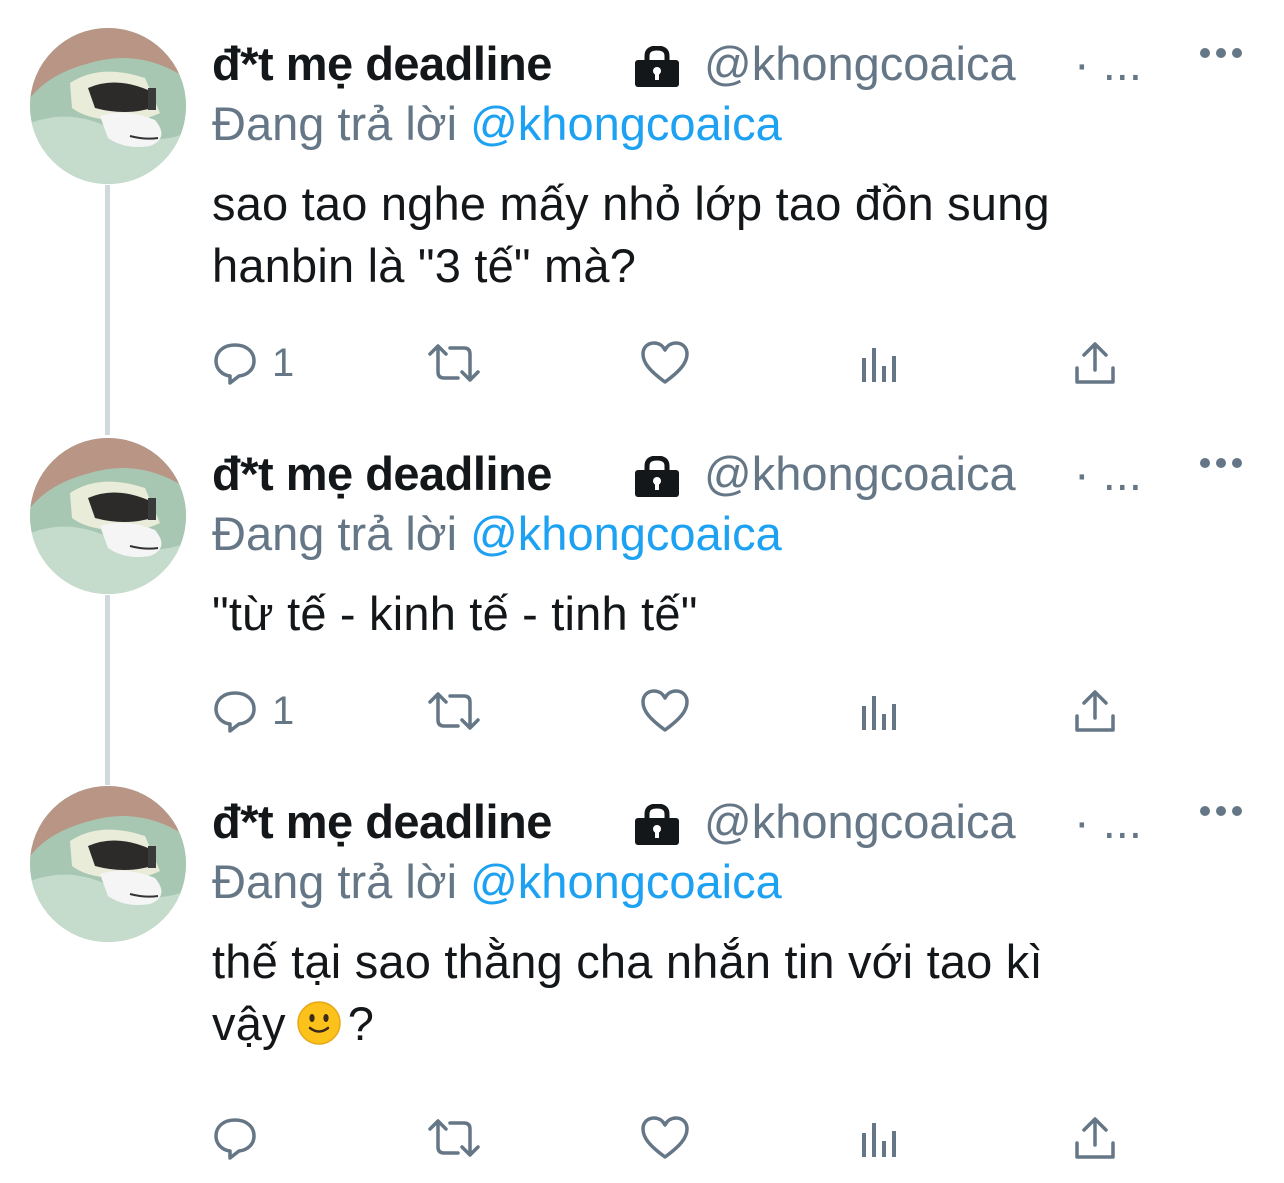 The width and height of the screenshot is (1284, 1183). Describe the element at coordinates (319, 1023) in the screenshot. I see `slightly-smiling-face-icon` at that location.